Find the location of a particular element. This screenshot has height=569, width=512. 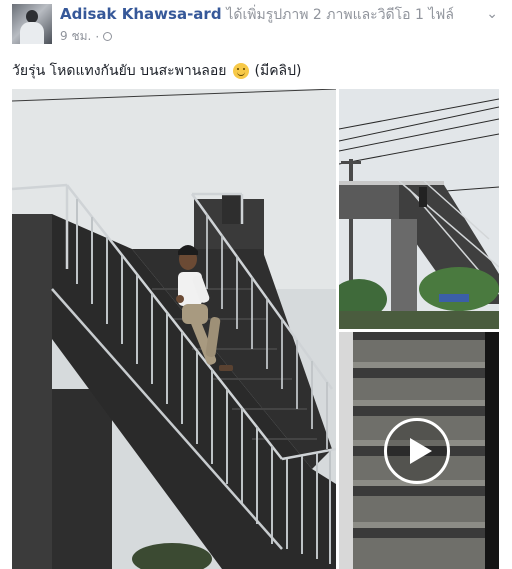

video-tile is located at coordinates (419, 450).